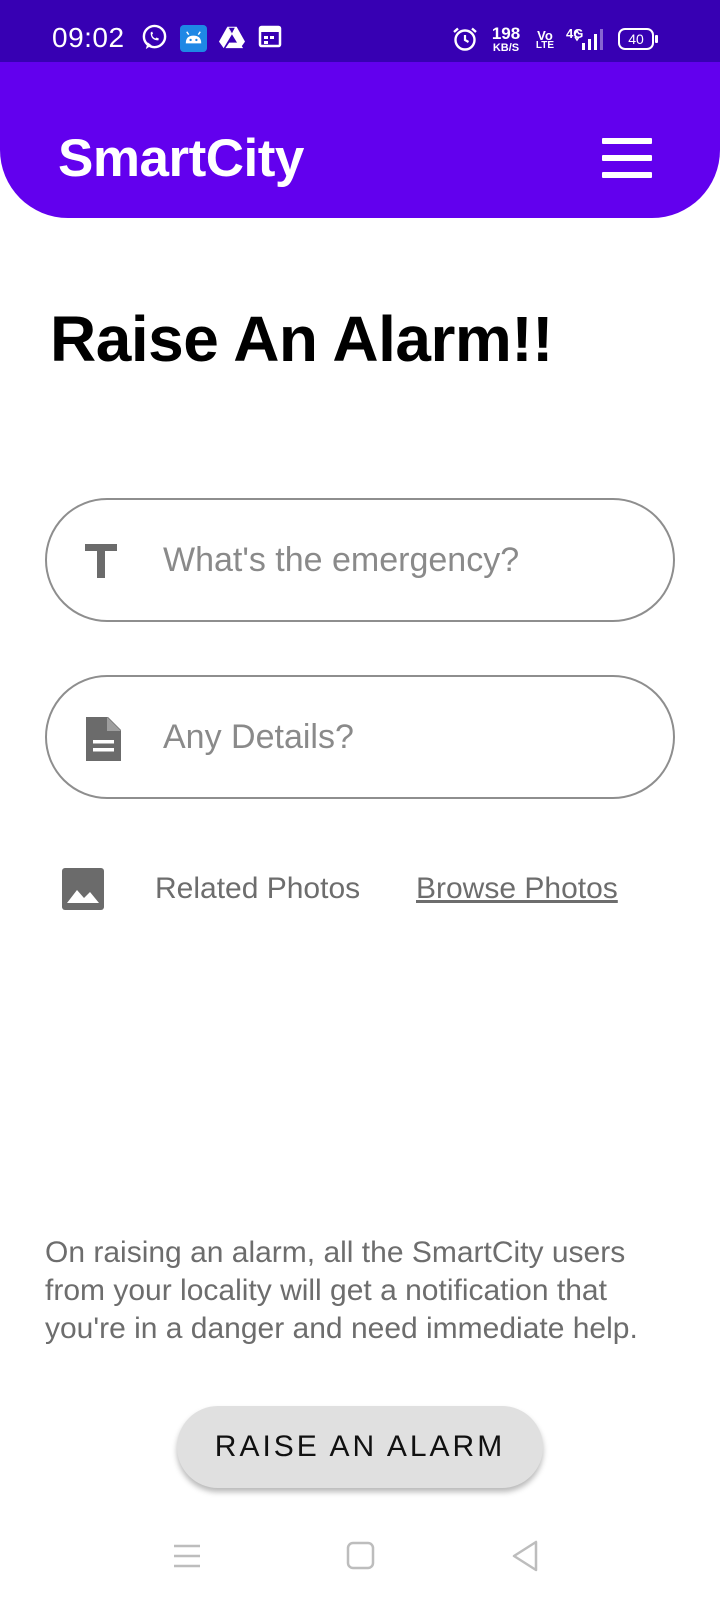 The image size is (720, 1600). Describe the element at coordinates (517, 889) in the screenshot. I see `browse-photos-link: Browse Photos` at that location.